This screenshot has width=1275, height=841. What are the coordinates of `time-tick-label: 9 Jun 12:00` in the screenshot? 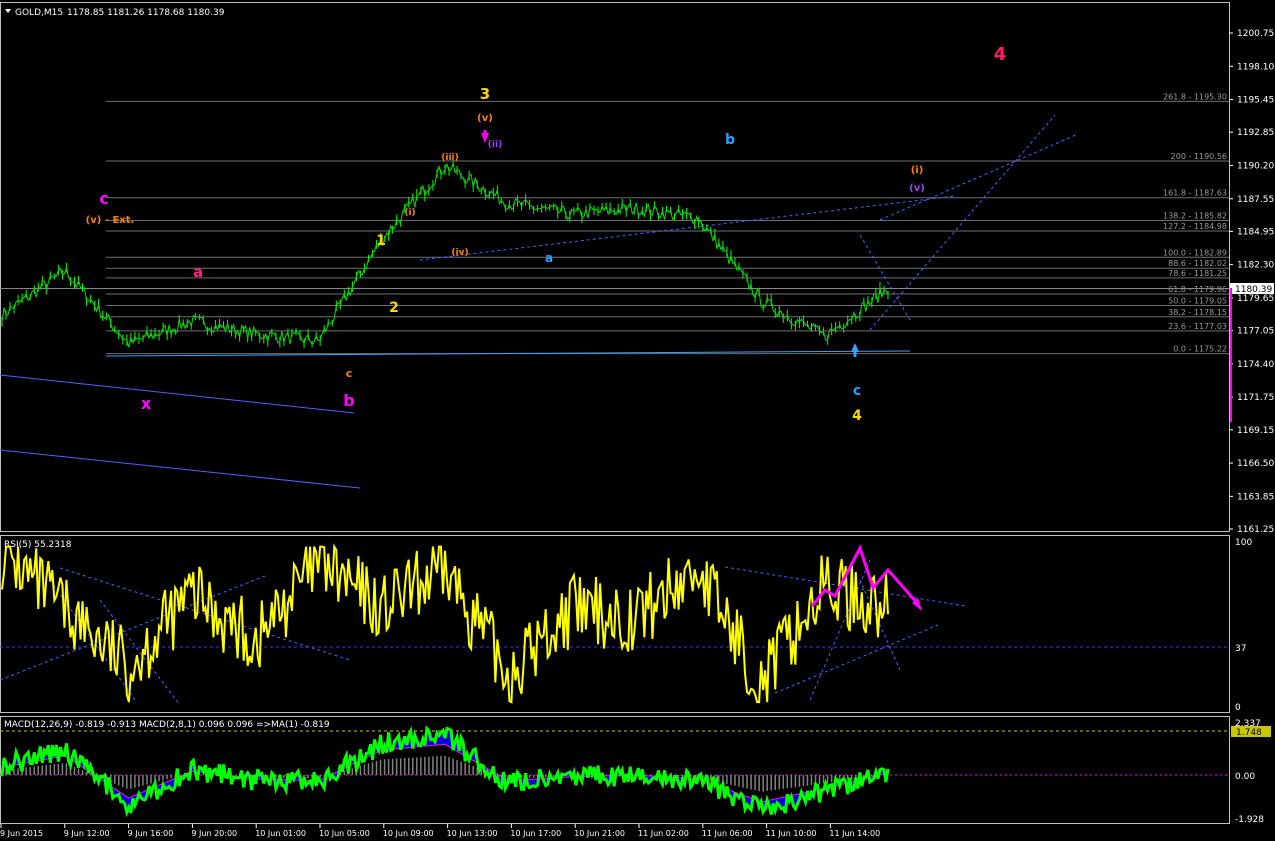 It's located at (87, 833).